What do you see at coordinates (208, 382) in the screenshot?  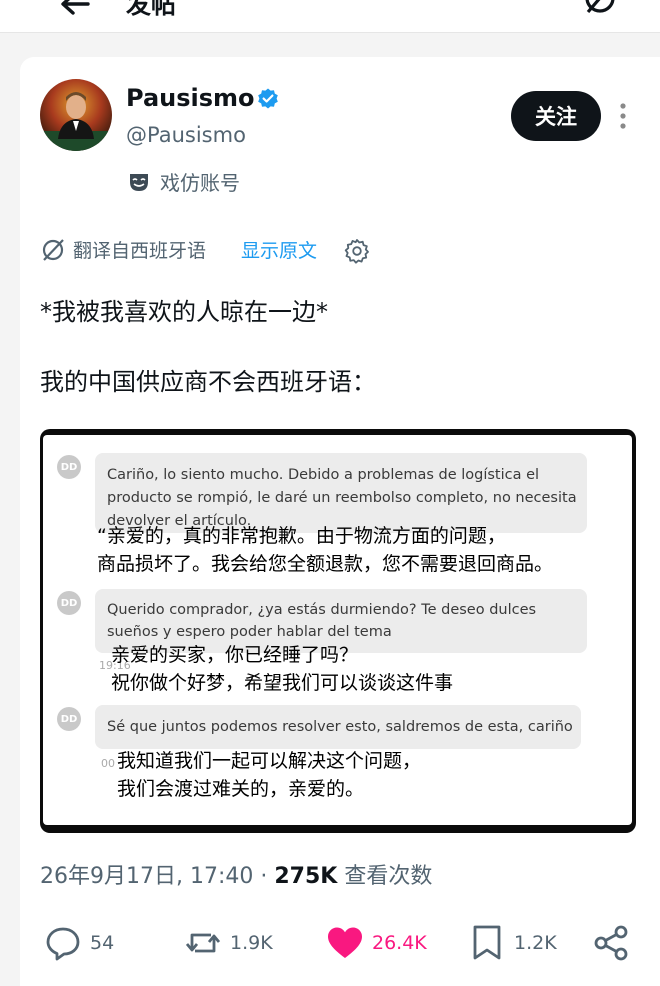 I see `post-text-line: 我的中国供应商不会西班牙语：` at bounding box center [208, 382].